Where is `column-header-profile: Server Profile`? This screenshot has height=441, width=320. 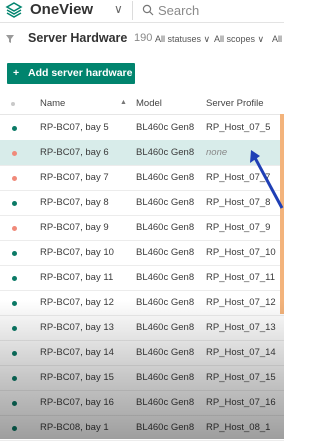 column-header-profile: Server Profile is located at coordinates (235, 103).